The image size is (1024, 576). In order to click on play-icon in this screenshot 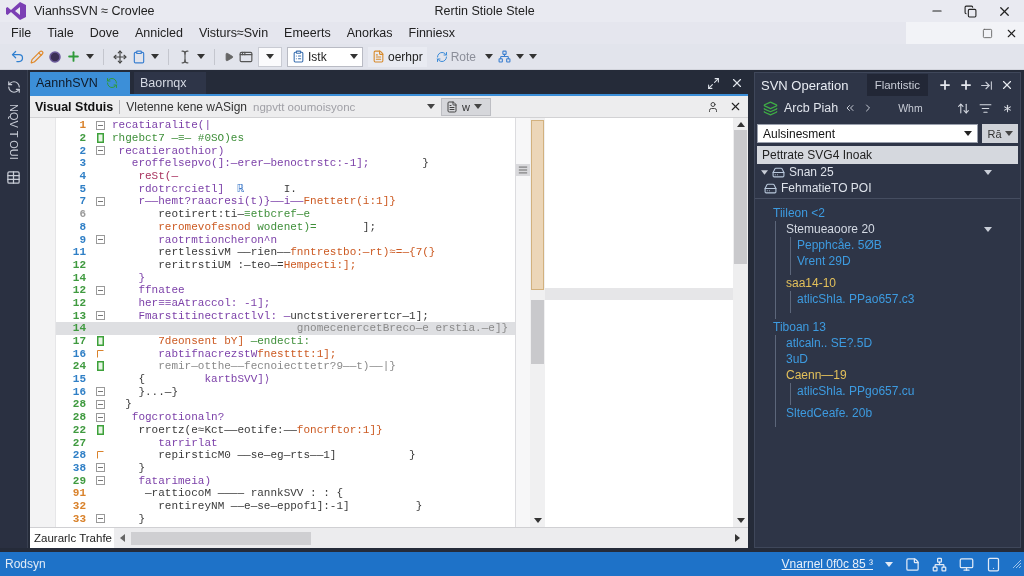, I will do `click(229, 56)`.